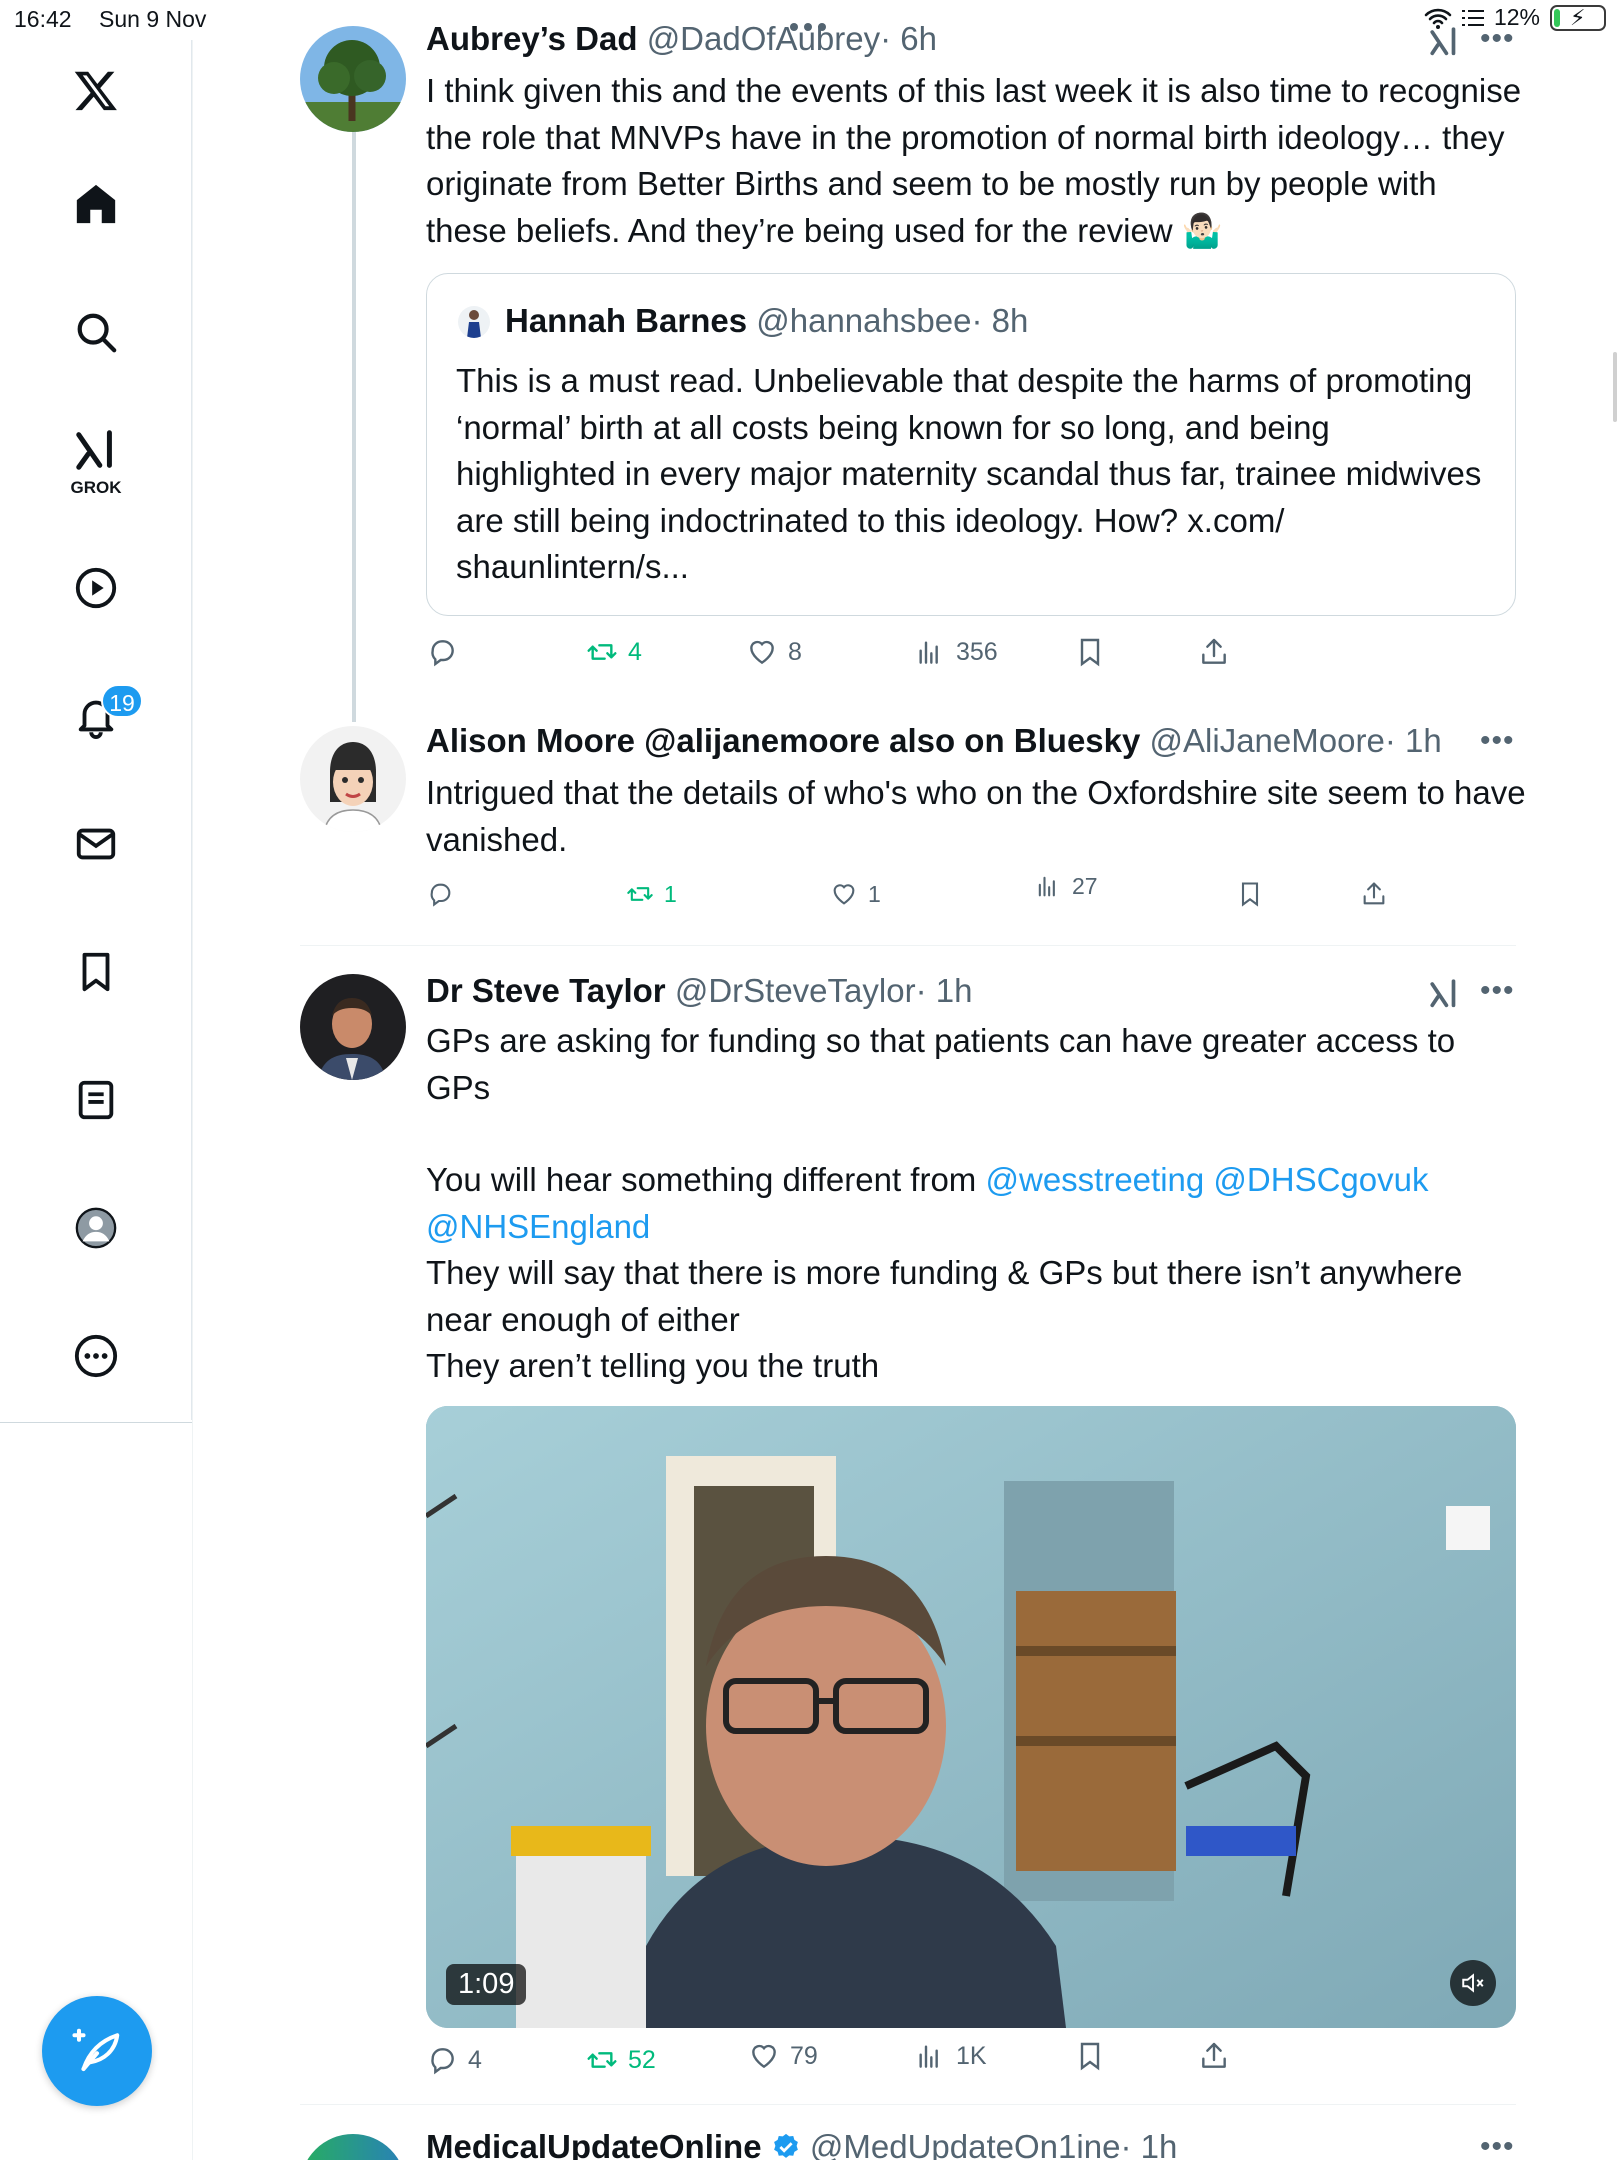 This screenshot has width=1620, height=2160. What do you see at coordinates (1066, 886) in the screenshot?
I see `views-button: 27` at bounding box center [1066, 886].